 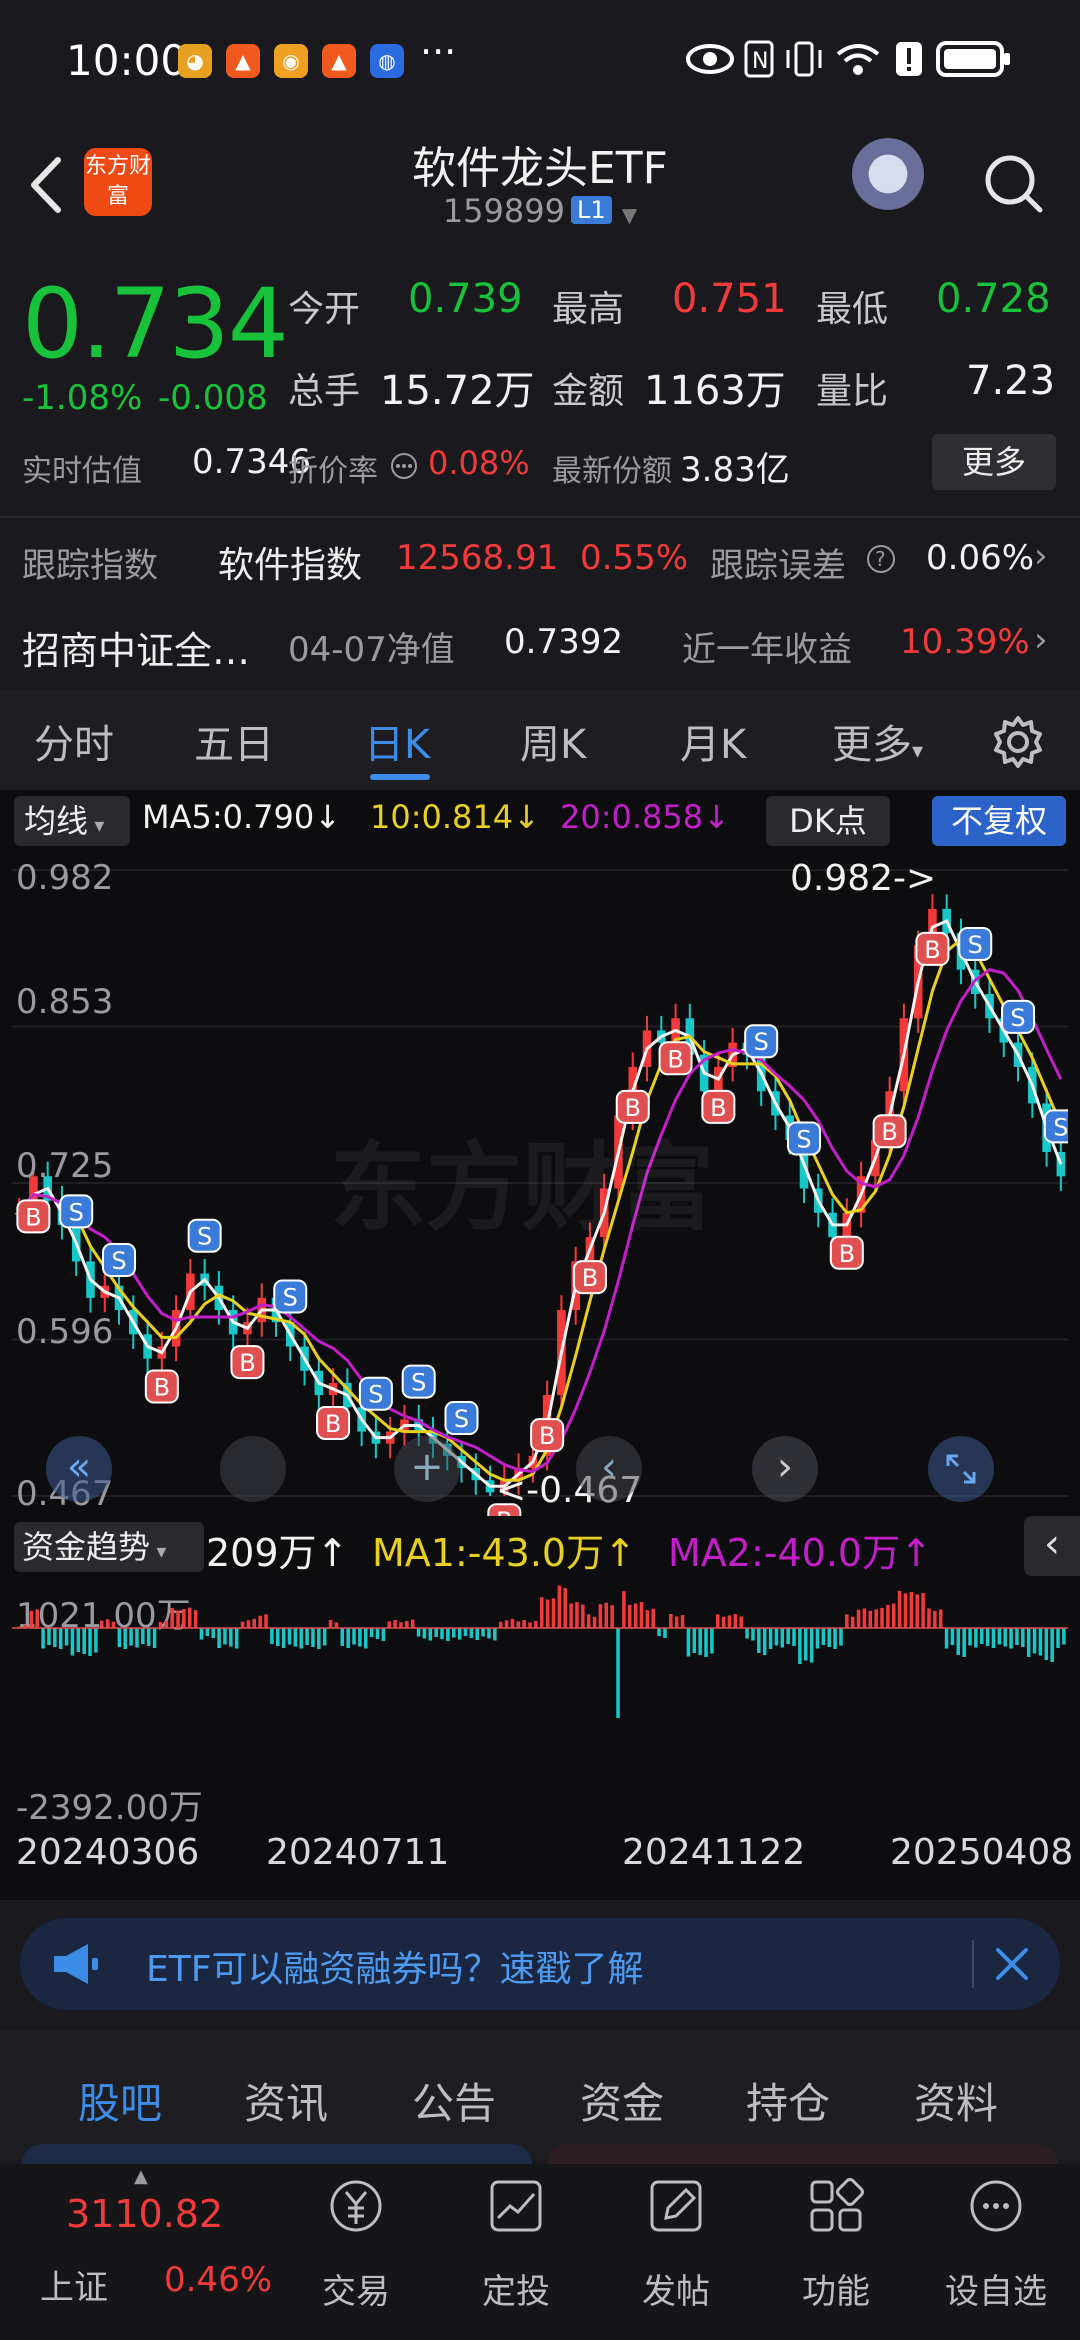 What do you see at coordinates (516, 2252) in the screenshot?
I see `nav-fixed-invest: 定投` at bounding box center [516, 2252].